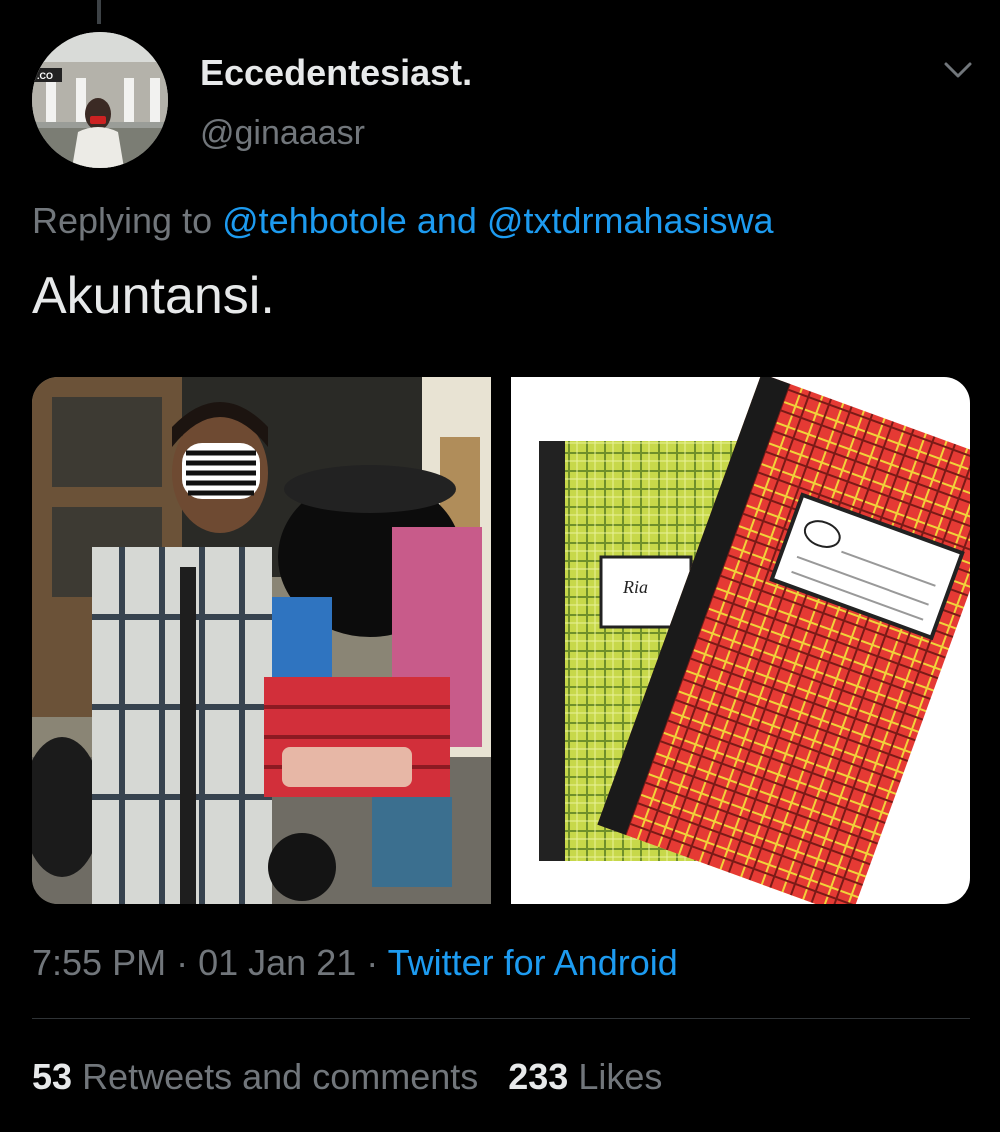 This screenshot has width=1000, height=1132. I want to click on author-handle: @ginaaasr, so click(282, 133).